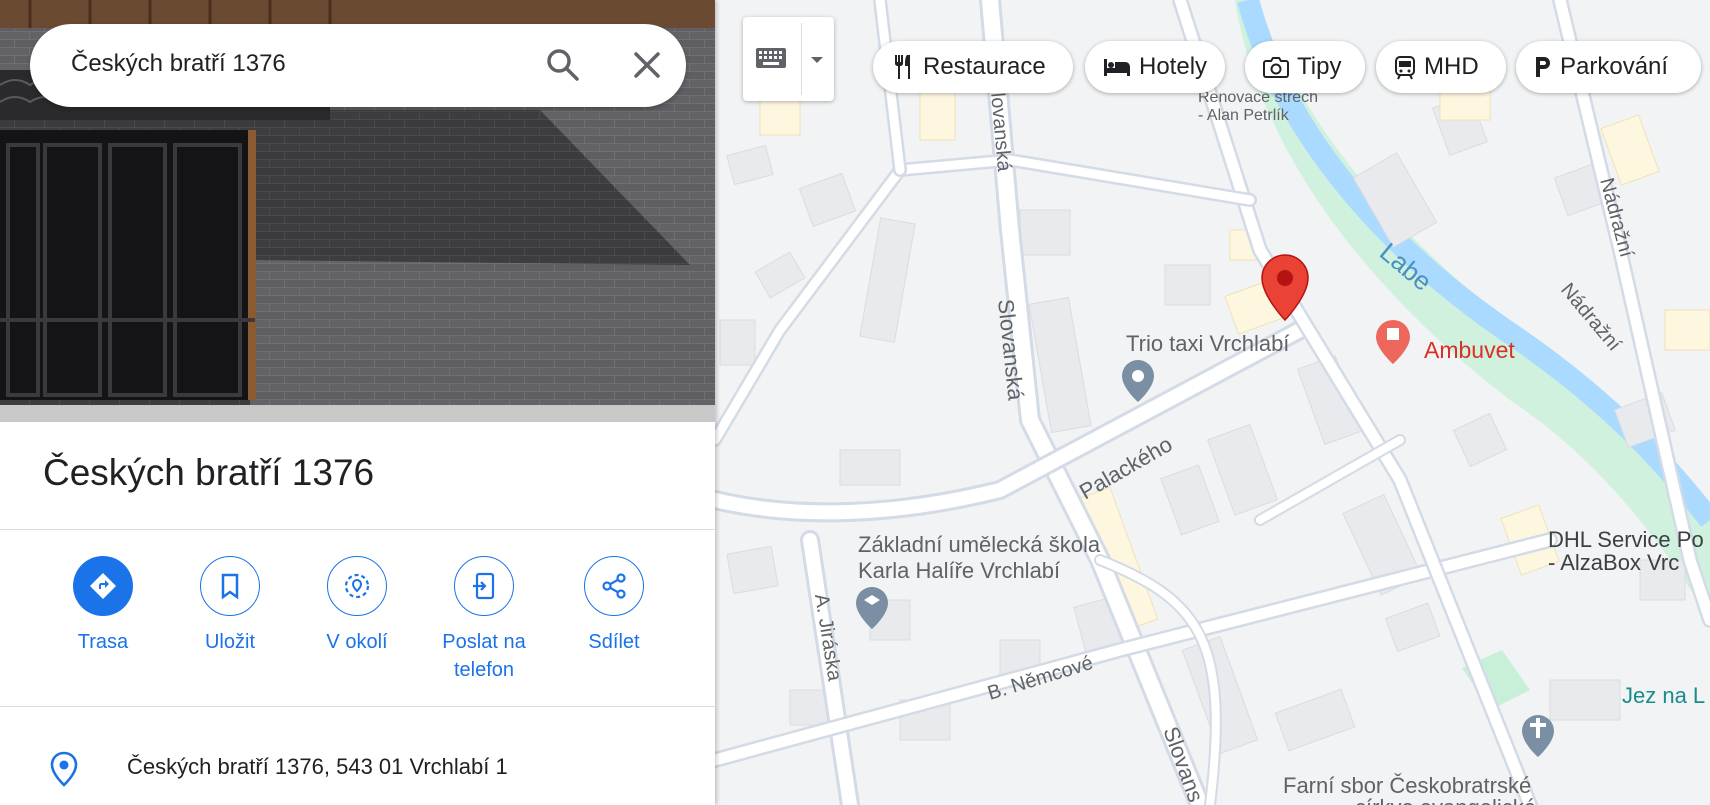 This screenshot has height=805, width=1710. What do you see at coordinates (1451, 66) in the screenshot?
I see `chip-label: MHD` at bounding box center [1451, 66].